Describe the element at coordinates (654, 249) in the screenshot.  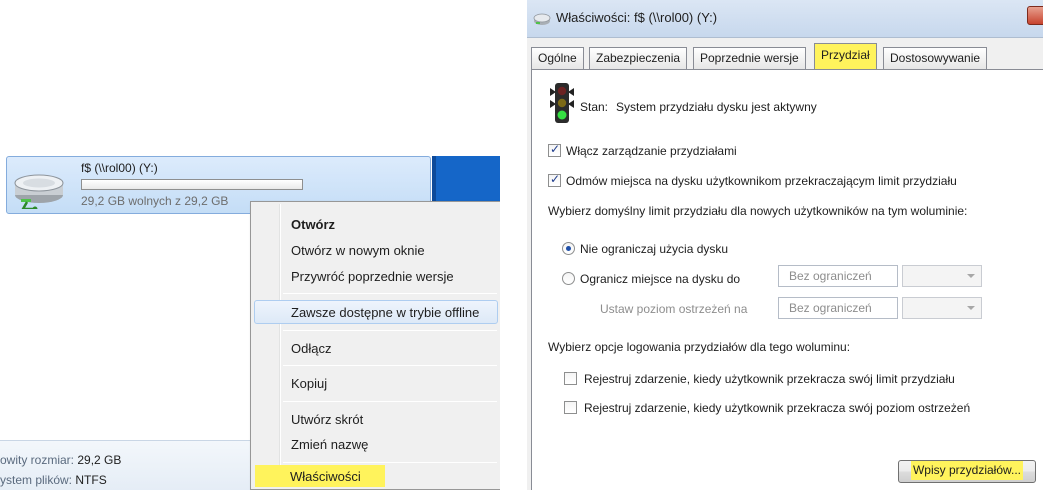
I see `no-limit-label: Nie ograniczaj użycia dysku` at that location.